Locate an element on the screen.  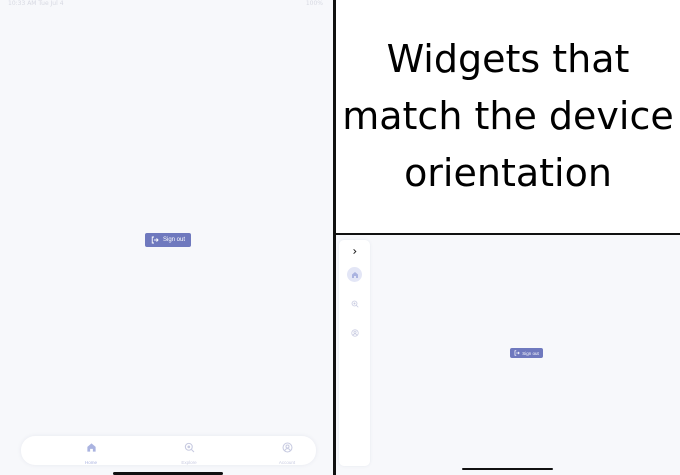
nav-item-home: Home is located at coordinates (91, 452).